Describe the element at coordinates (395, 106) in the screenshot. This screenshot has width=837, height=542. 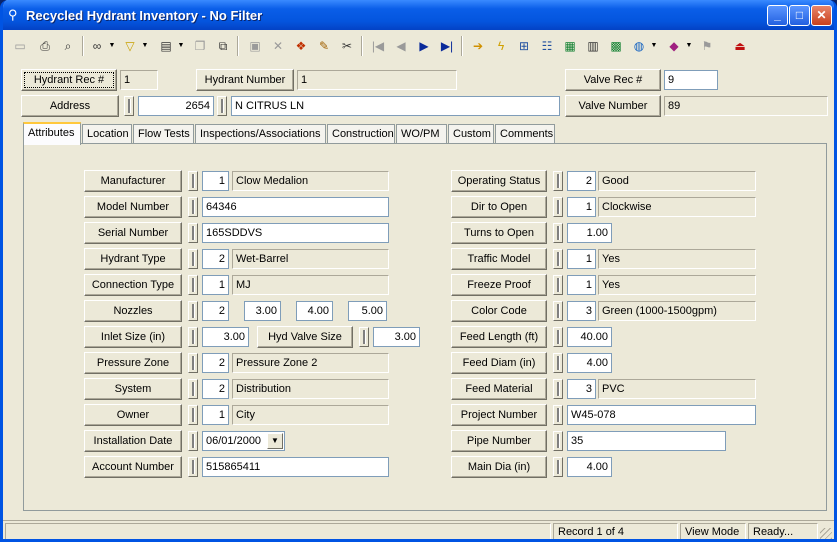
I see `address-street-field: N CITRUS LN` at that location.